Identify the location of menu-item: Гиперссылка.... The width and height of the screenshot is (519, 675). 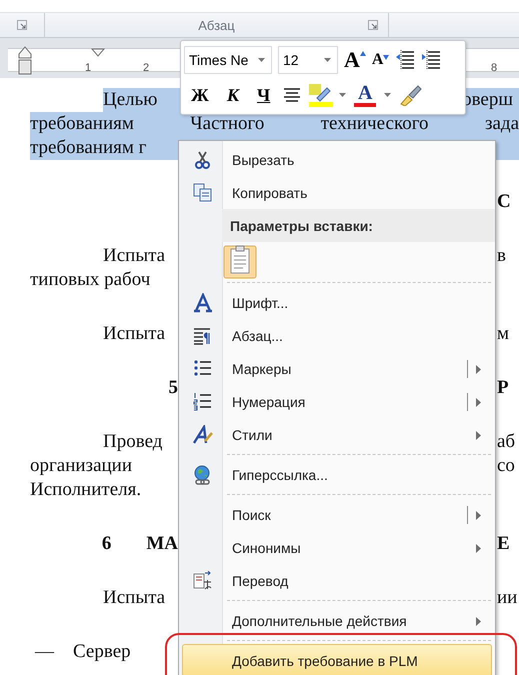
(337, 474).